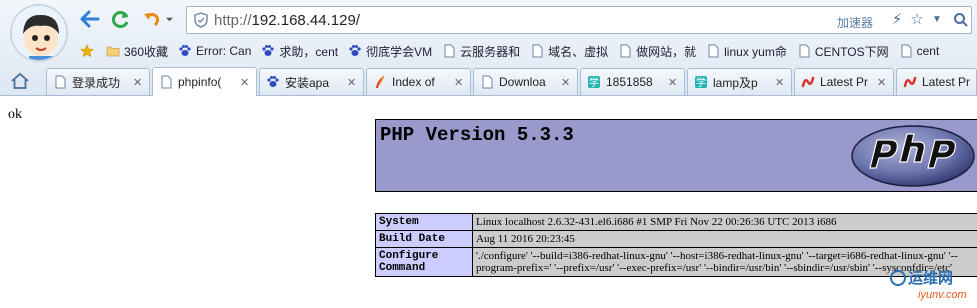 This screenshot has height=308, width=977. What do you see at coordinates (380, 81) in the screenshot?
I see `feather-icon` at bounding box center [380, 81].